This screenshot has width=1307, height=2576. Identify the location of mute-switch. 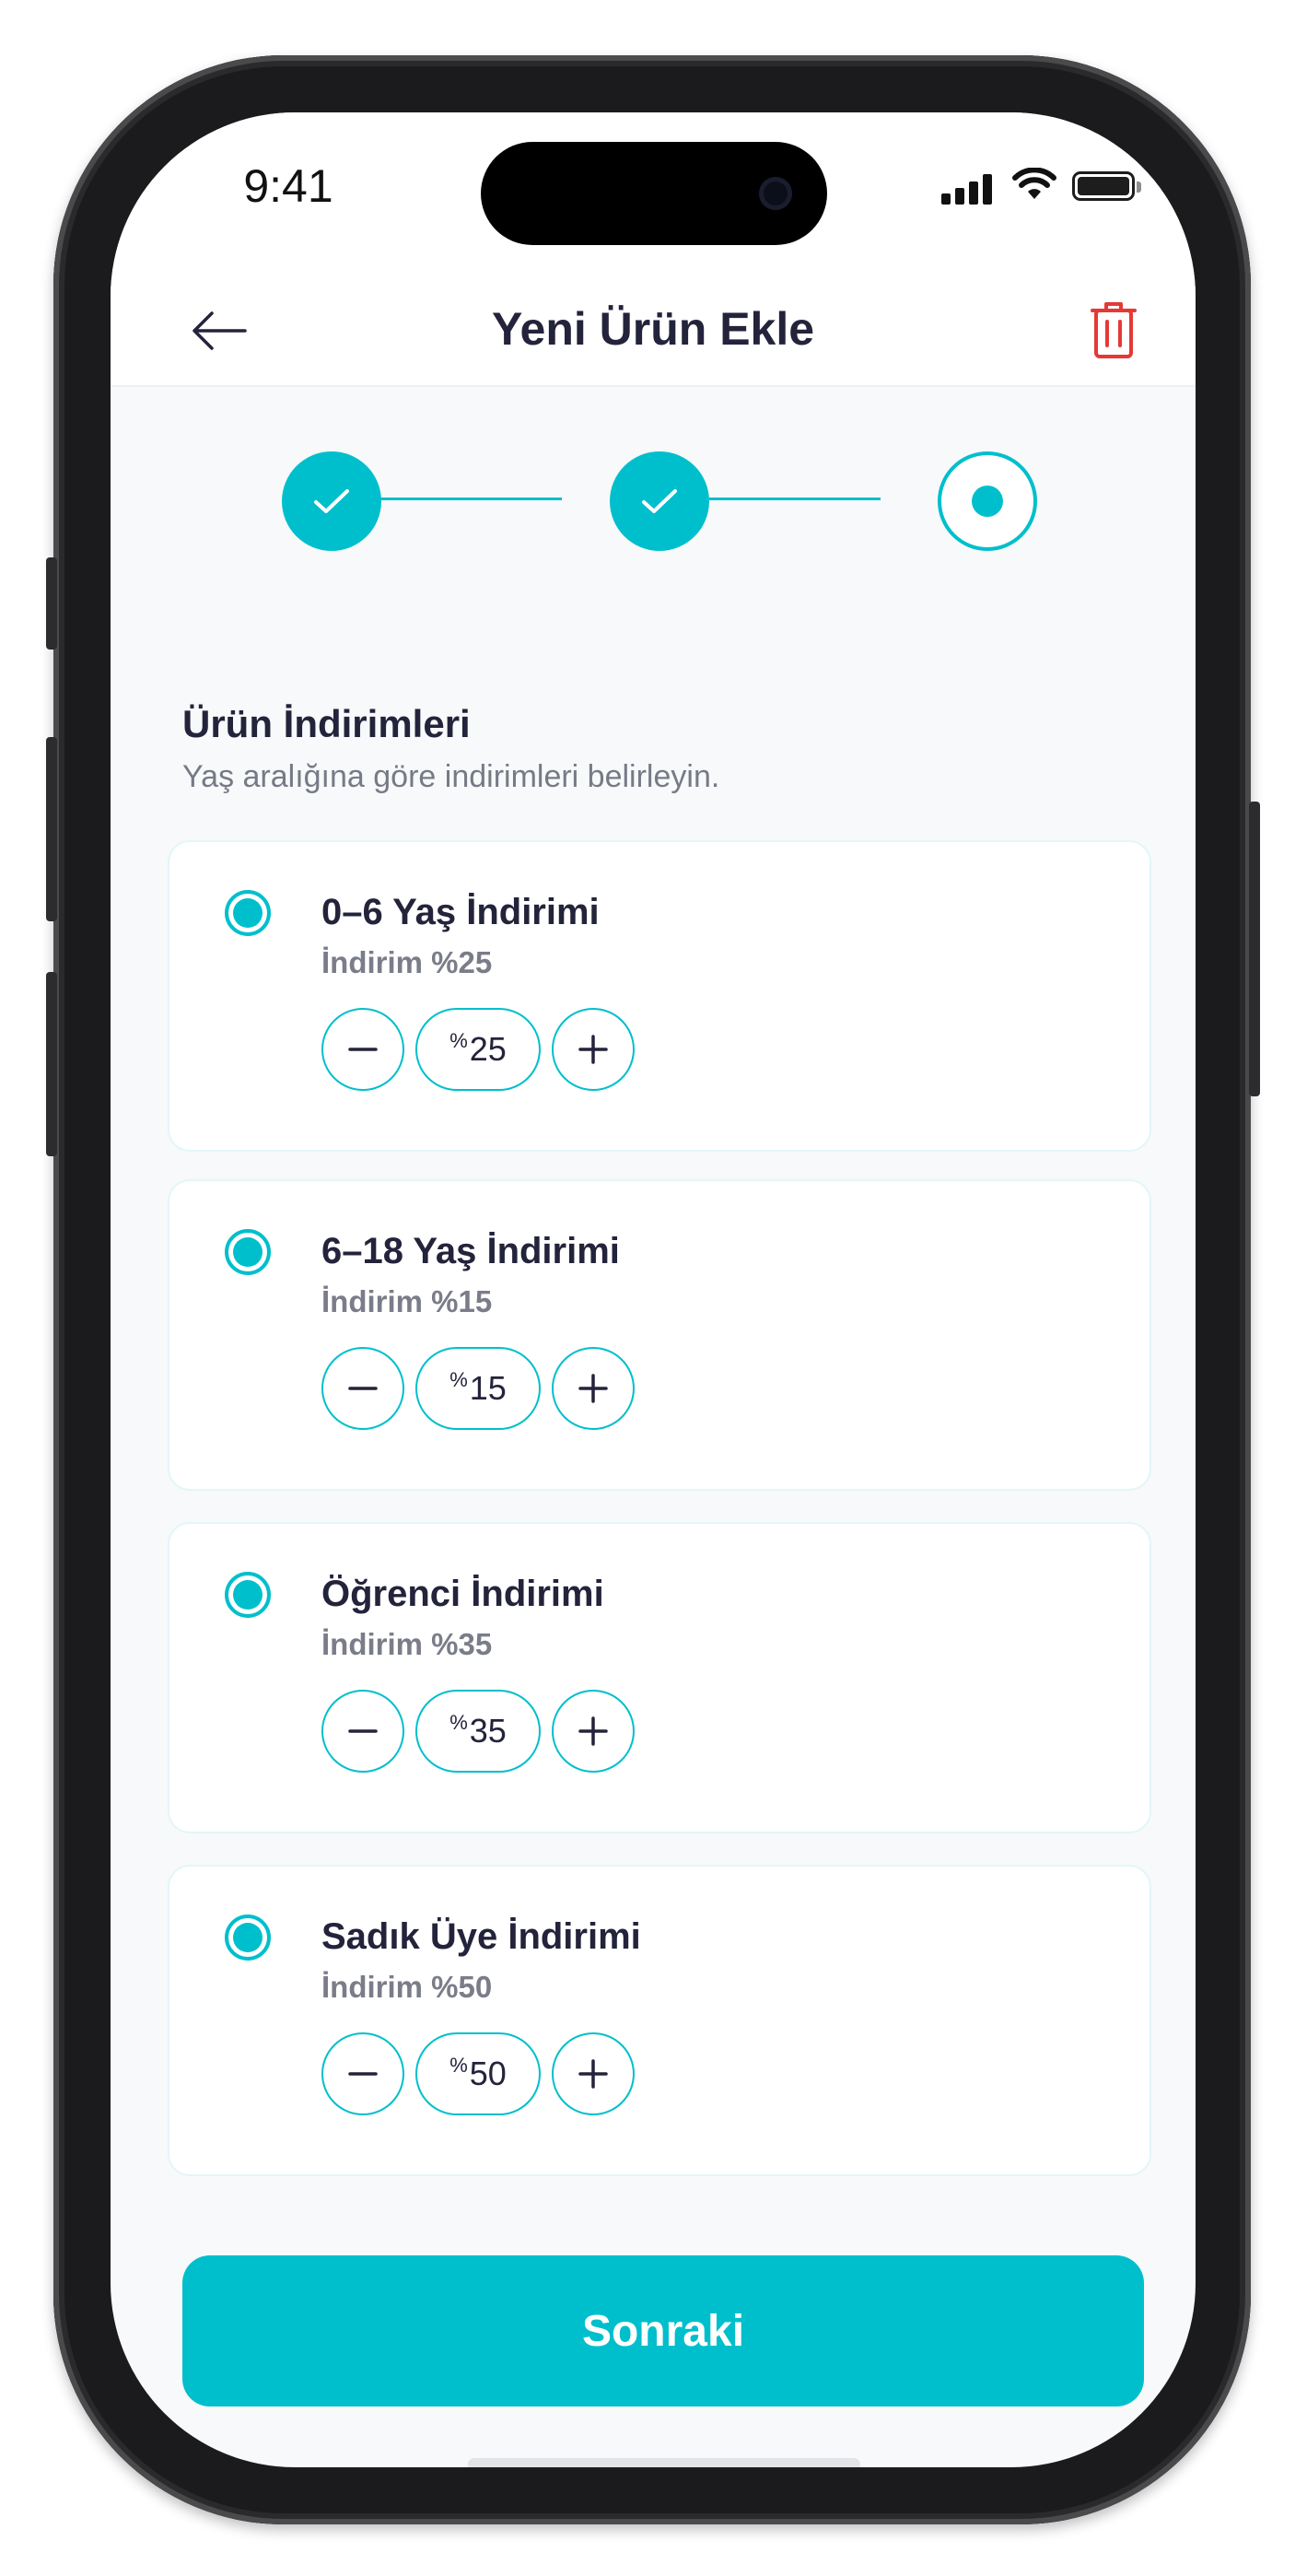
(52, 603).